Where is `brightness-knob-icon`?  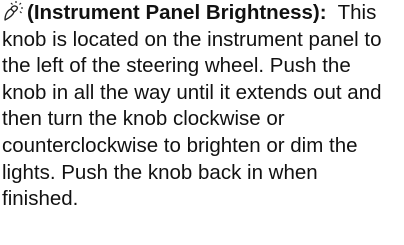 brightness-knob-icon is located at coordinates (13, 11).